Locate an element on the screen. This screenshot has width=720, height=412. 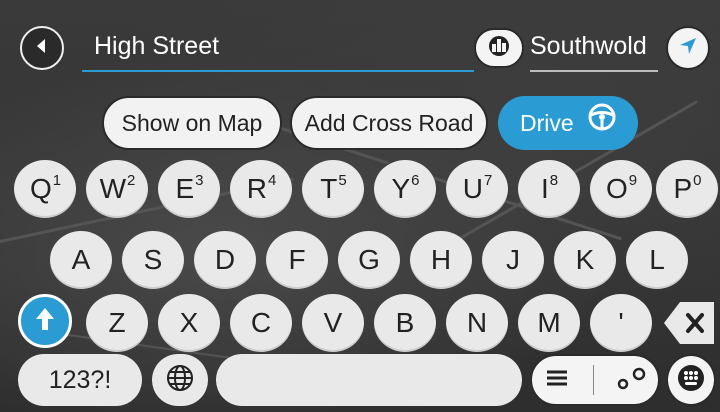
backspace-key is located at coordinates (688, 323).